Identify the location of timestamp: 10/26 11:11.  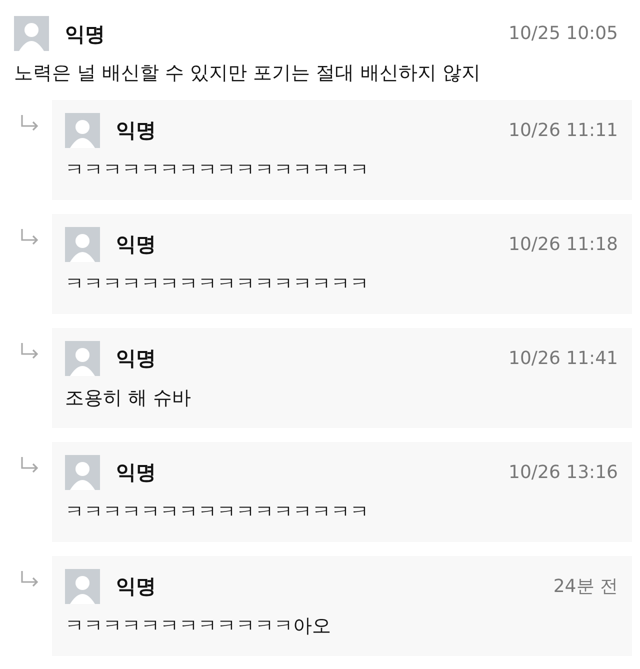
(563, 130).